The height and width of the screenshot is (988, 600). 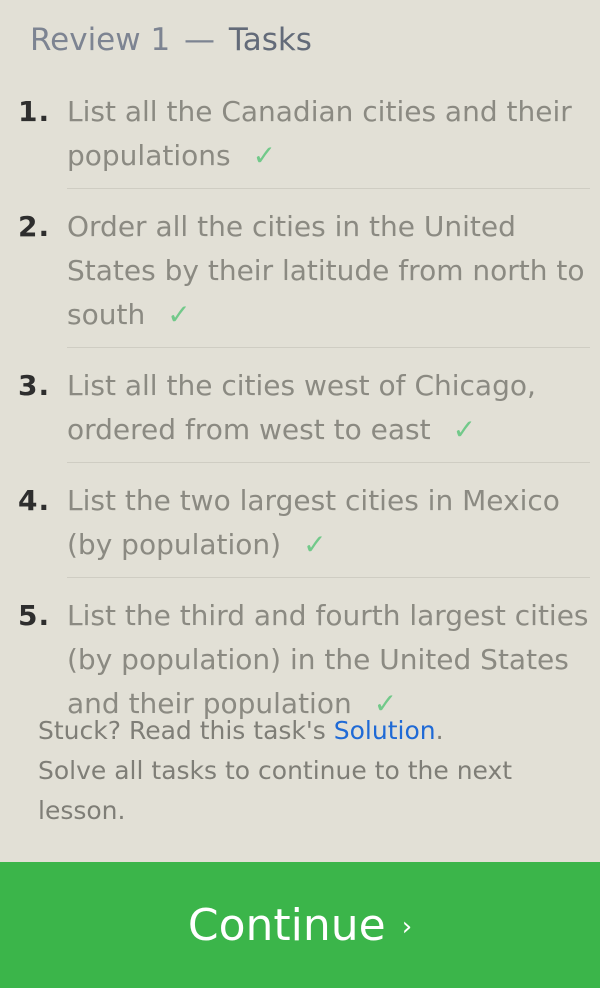 I want to click on task-number: 2., so click(x=34, y=226).